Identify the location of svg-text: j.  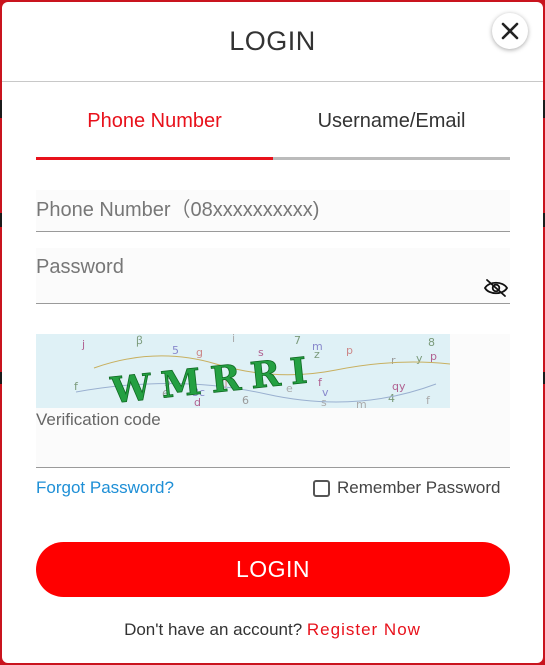
(83, 344).